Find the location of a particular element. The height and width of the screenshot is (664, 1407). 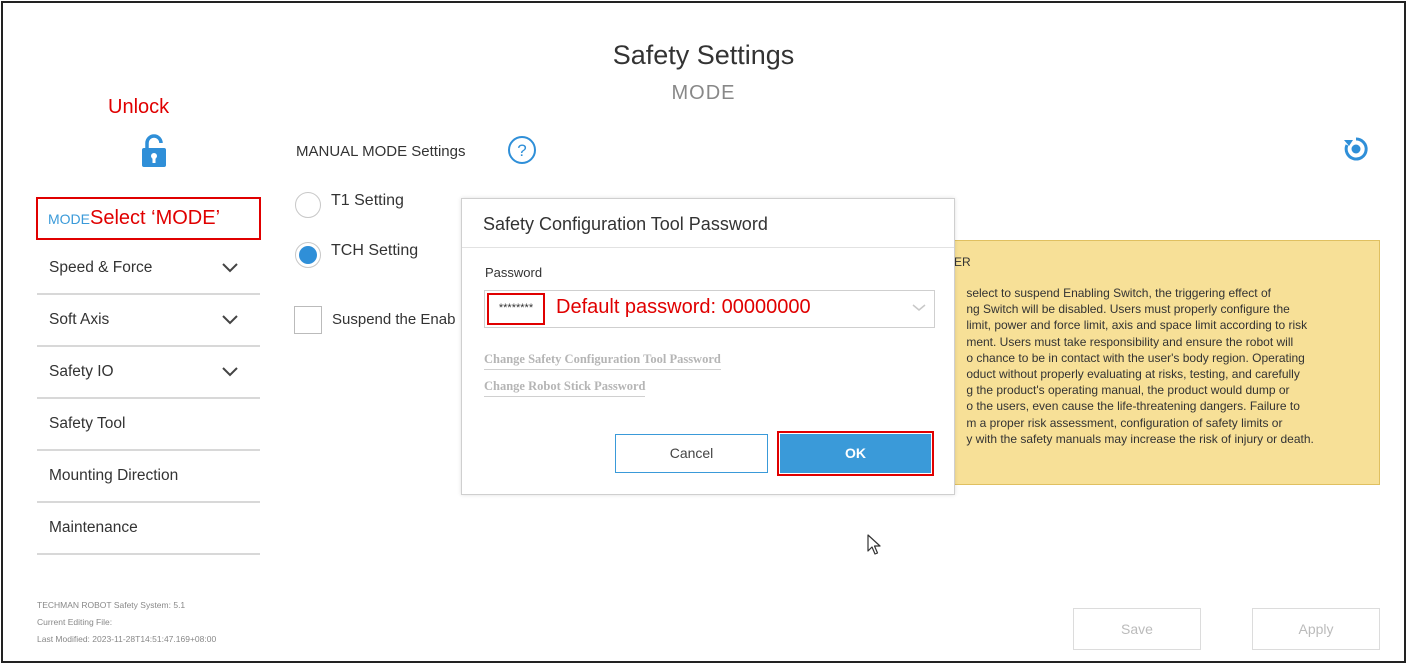

apply-button: Apply is located at coordinates (1316, 629).